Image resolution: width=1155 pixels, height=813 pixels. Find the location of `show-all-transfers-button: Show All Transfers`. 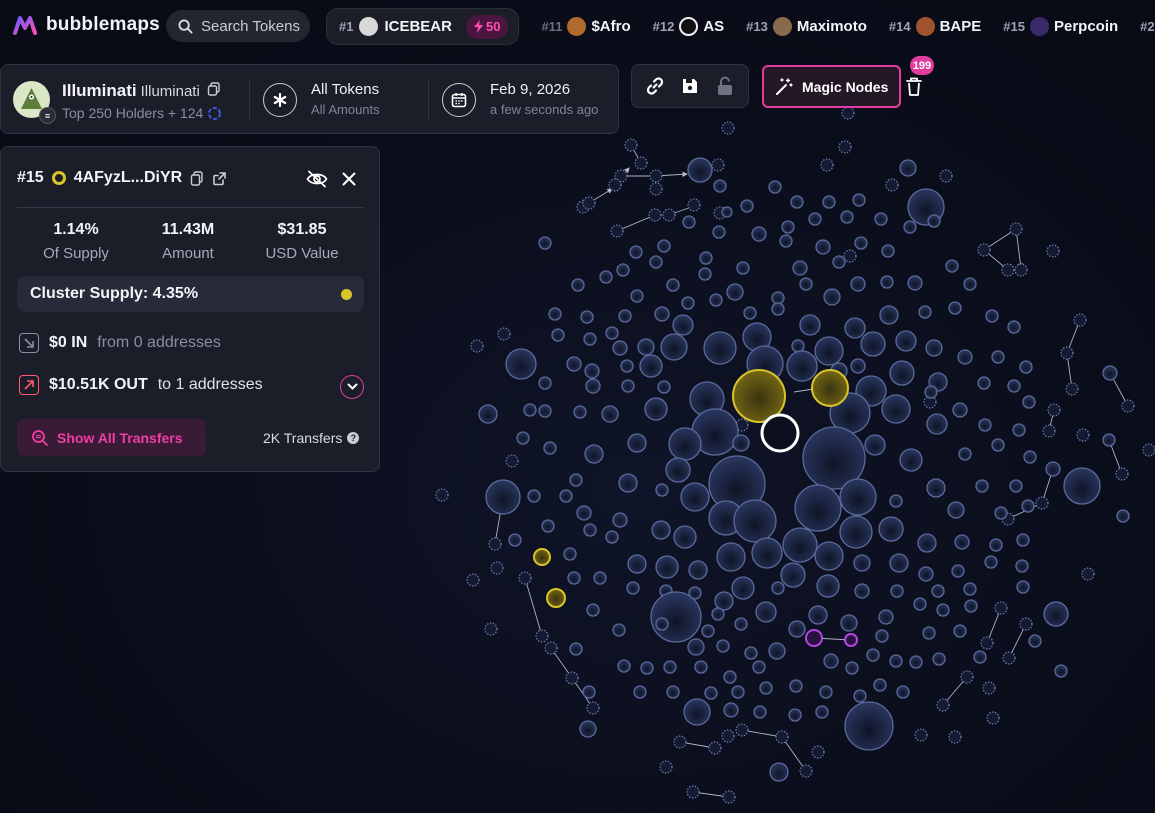

show-all-transfers-button: Show All Transfers is located at coordinates (111, 437).